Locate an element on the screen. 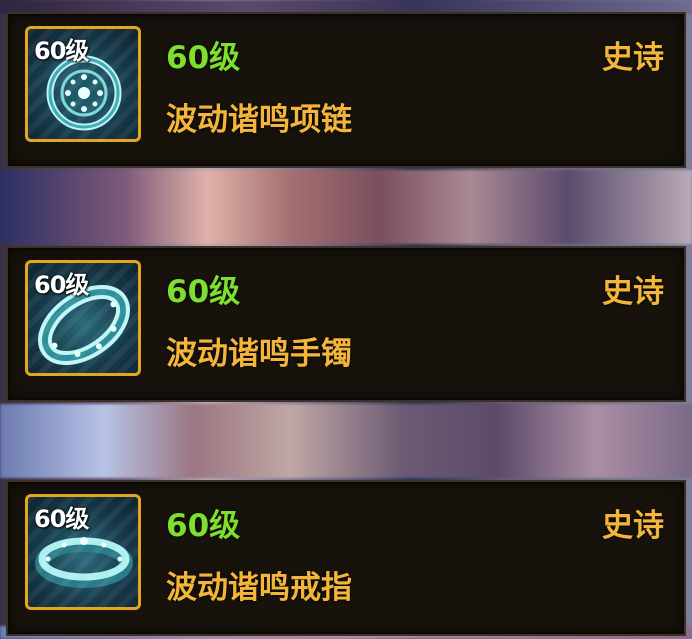  item-name-text: 波动谐鸣项链 is located at coordinates (259, 120).